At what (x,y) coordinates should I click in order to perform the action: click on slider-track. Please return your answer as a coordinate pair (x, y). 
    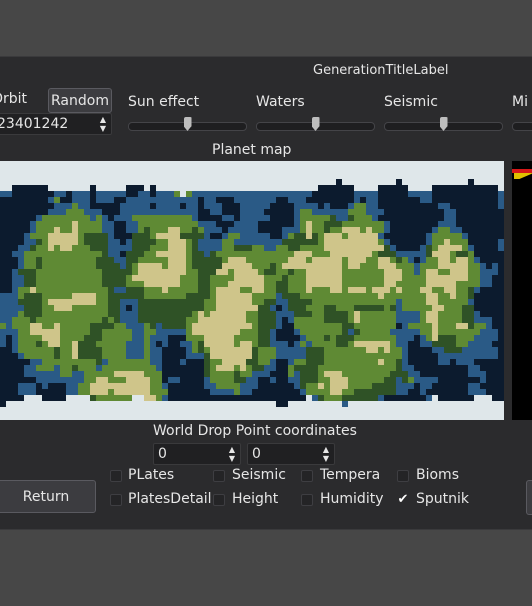
    Looking at the image, I should click on (522, 126).